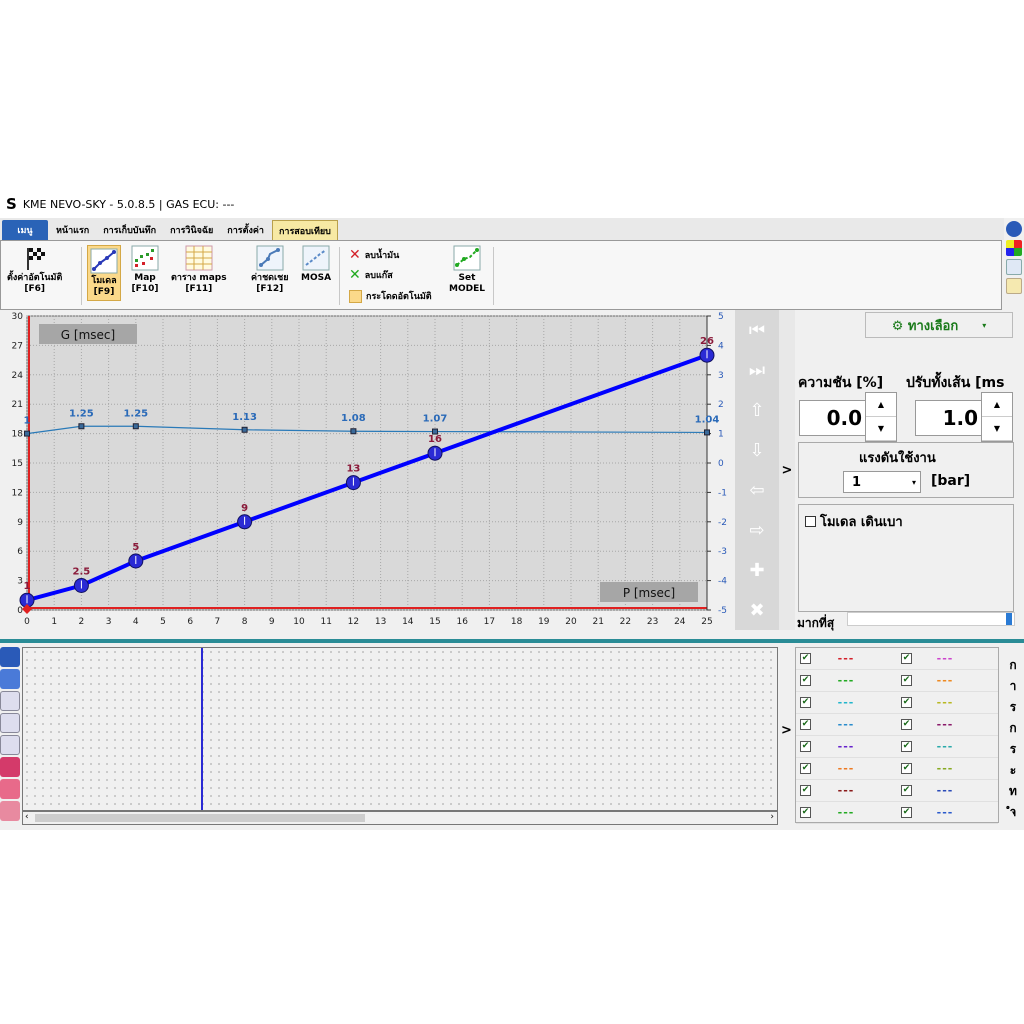 Image resolution: width=1024 pixels, height=1024 pixels. What do you see at coordinates (27, 817) in the screenshot?
I see `scroll-left-icon: ‹` at bounding box center [27, 817].